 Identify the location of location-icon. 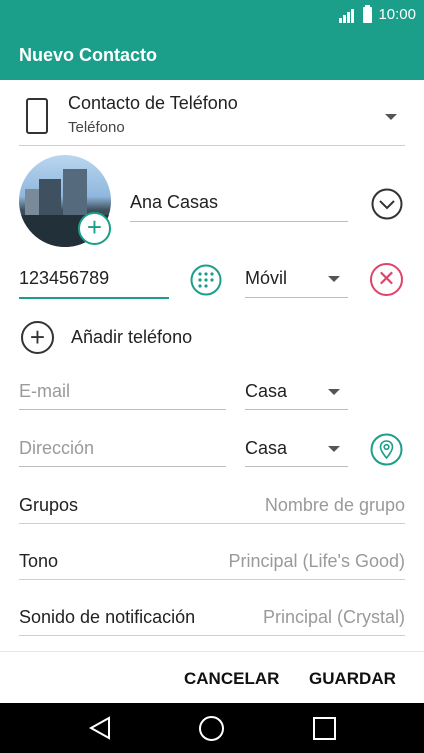
(386, 449).